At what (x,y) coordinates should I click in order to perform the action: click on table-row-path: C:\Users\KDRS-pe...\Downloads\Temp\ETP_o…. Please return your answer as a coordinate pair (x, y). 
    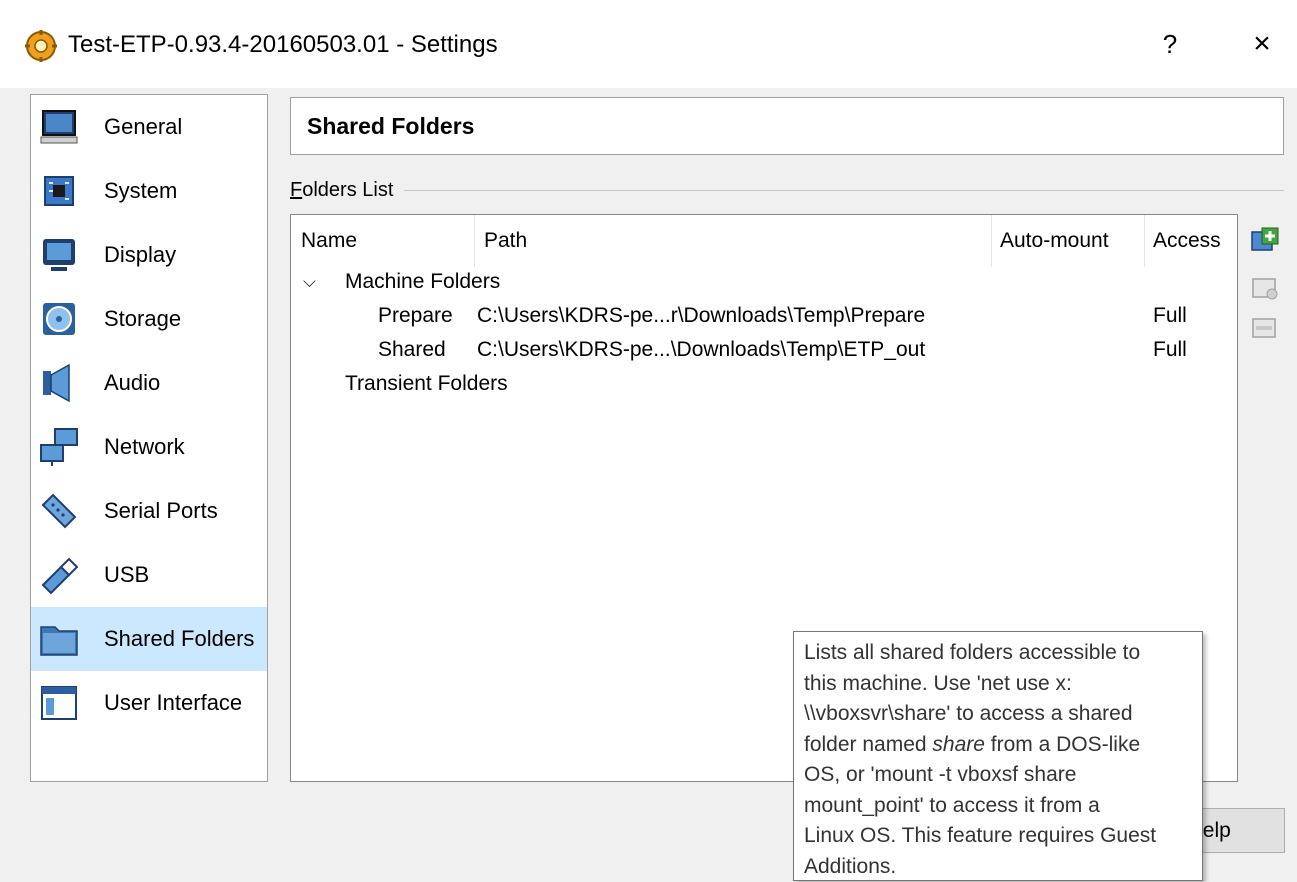
    Looking at the image, I should click on (701, 350).